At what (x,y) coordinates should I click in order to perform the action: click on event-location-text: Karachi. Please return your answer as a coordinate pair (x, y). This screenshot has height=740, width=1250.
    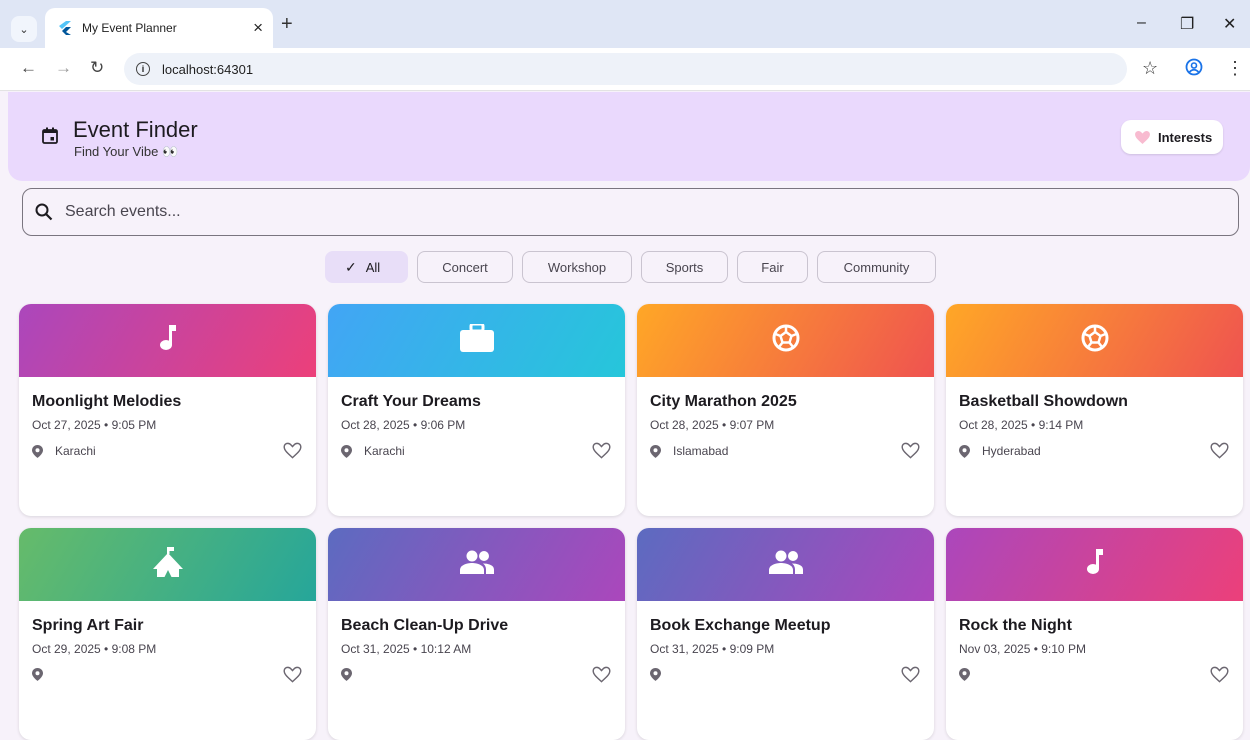
    Looking at the image, I should click on (75, 451).